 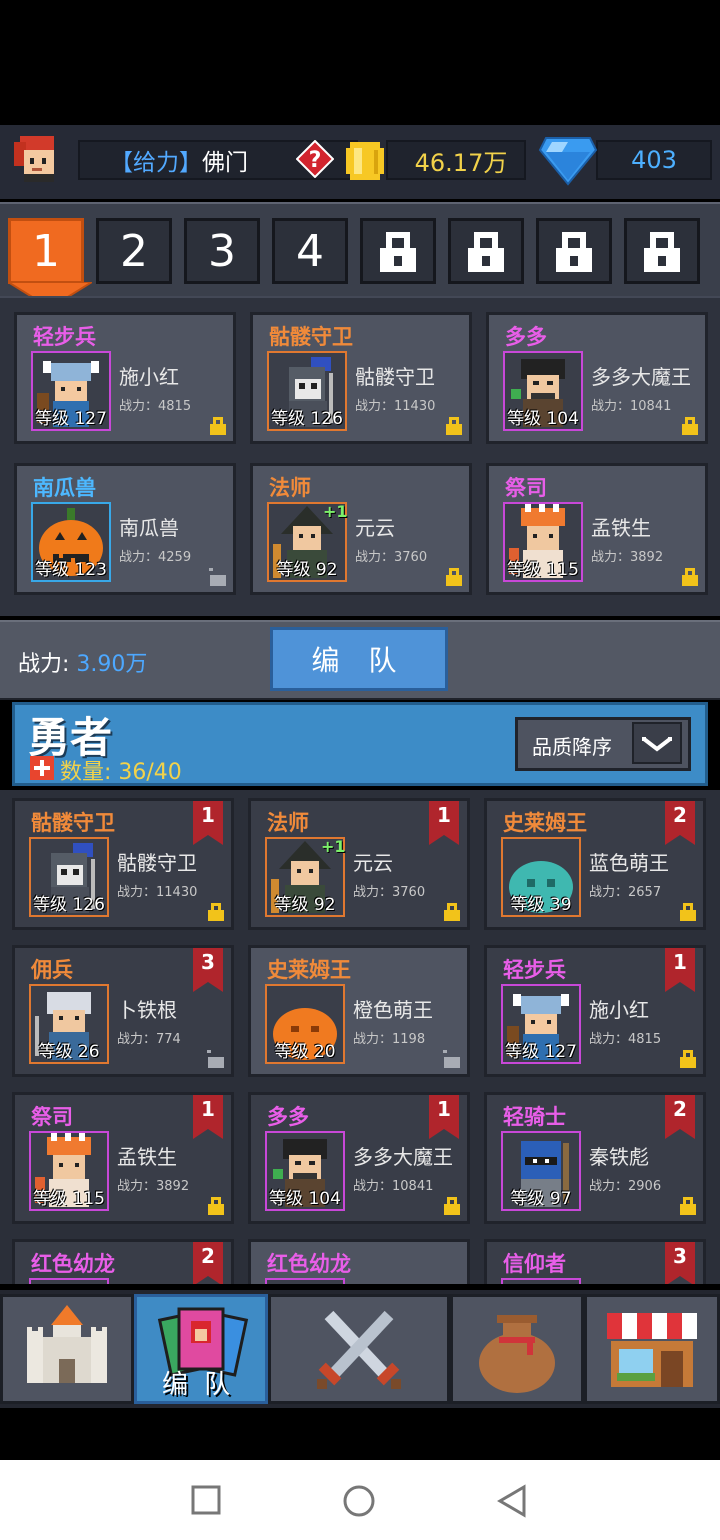 What do you see at coordinates (359, 1011) in the screenshot?
I see `hero-card: 史莱姆王 等级 20 橙色萌王 战力：1198` at bounding box center [359, 1011].